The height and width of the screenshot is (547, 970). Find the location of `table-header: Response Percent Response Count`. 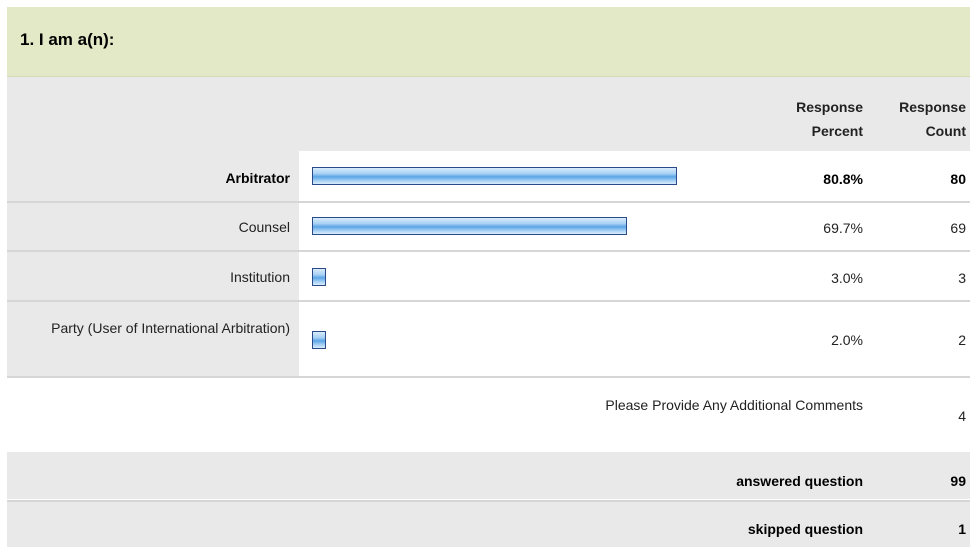

table-header: Response Percent Response Count is located at coordinates (488, 114).